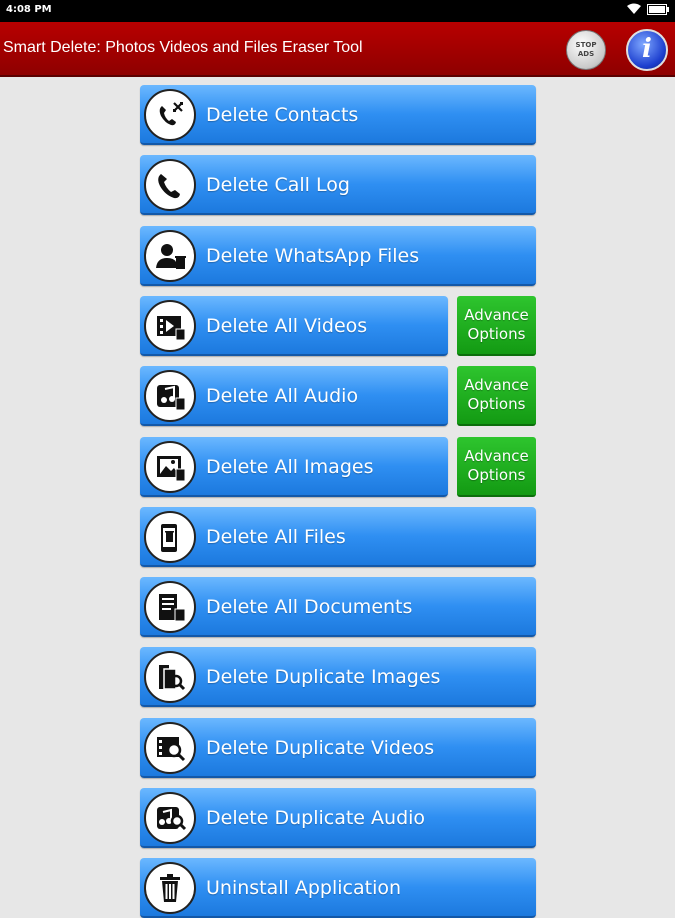 This screenshot has height=918, width=675. I want to click on menu-item-label: Delete Duplicate Audio, so click(316, 818).